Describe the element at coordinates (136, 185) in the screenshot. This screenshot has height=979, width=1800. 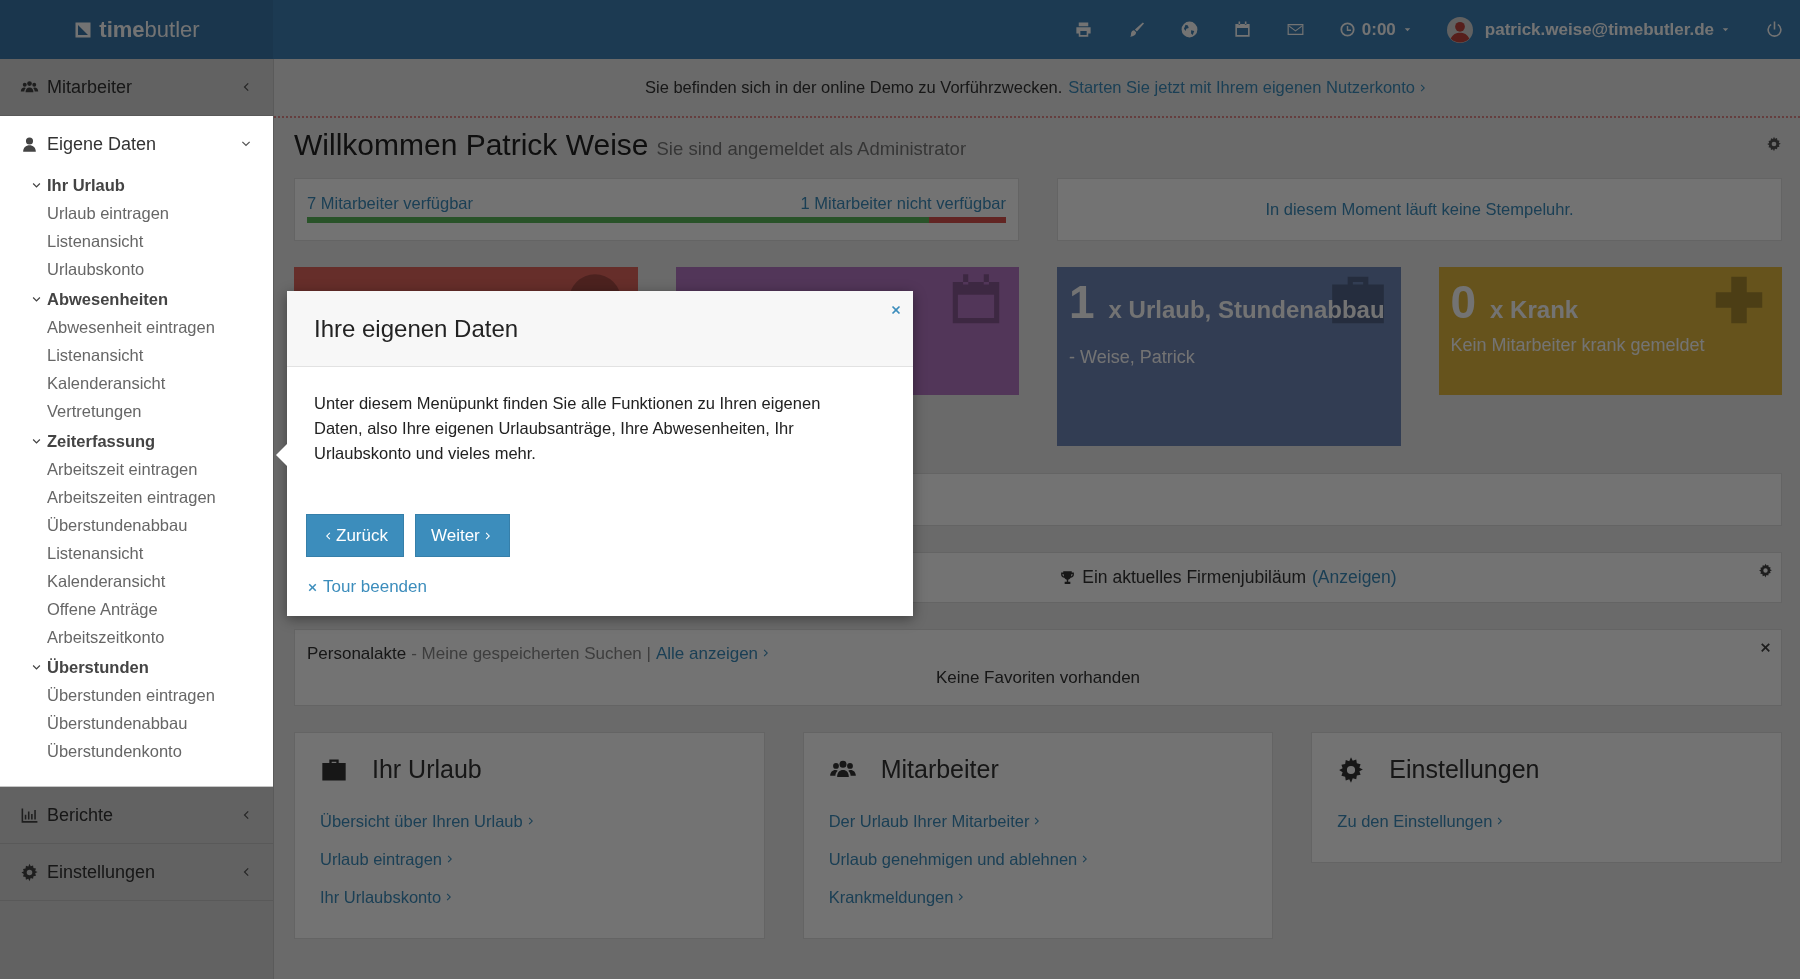
I see `sidebar-group: Ihr Urlaub` at that location.